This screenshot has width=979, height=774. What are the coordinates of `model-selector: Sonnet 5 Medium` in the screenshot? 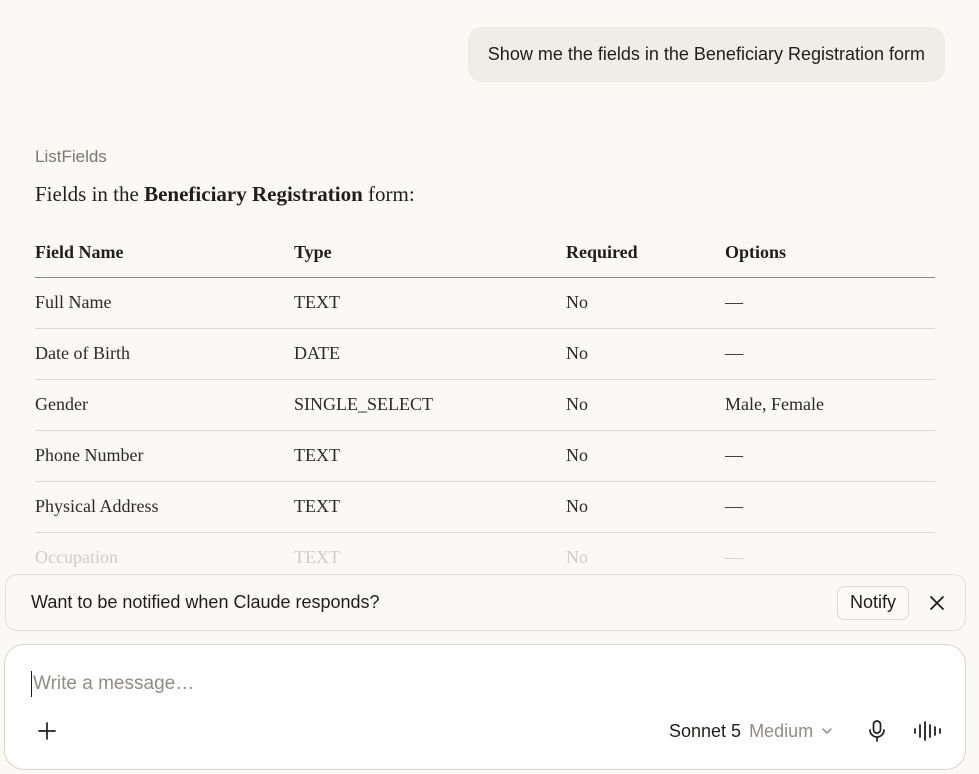 It's located at (751, 731).